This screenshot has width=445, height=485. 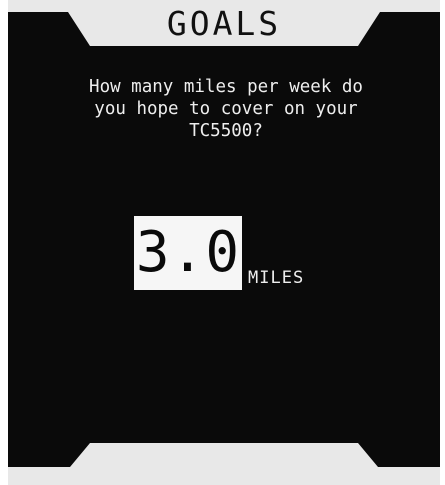 What do you see at coordinates (224, 23) in the screenshot?
I see `page-title: GOALS` at bounding box center [224, 23].